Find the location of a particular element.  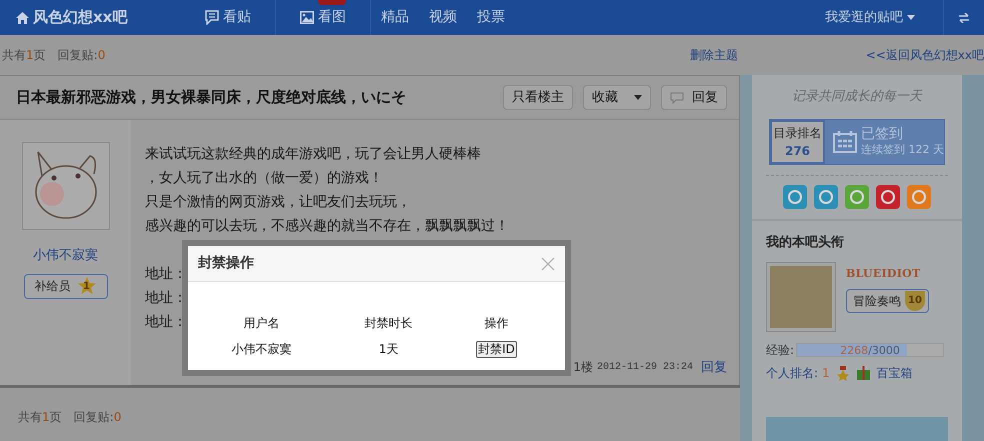

nav-tab: 精品 is located at coordinates (395, 17).